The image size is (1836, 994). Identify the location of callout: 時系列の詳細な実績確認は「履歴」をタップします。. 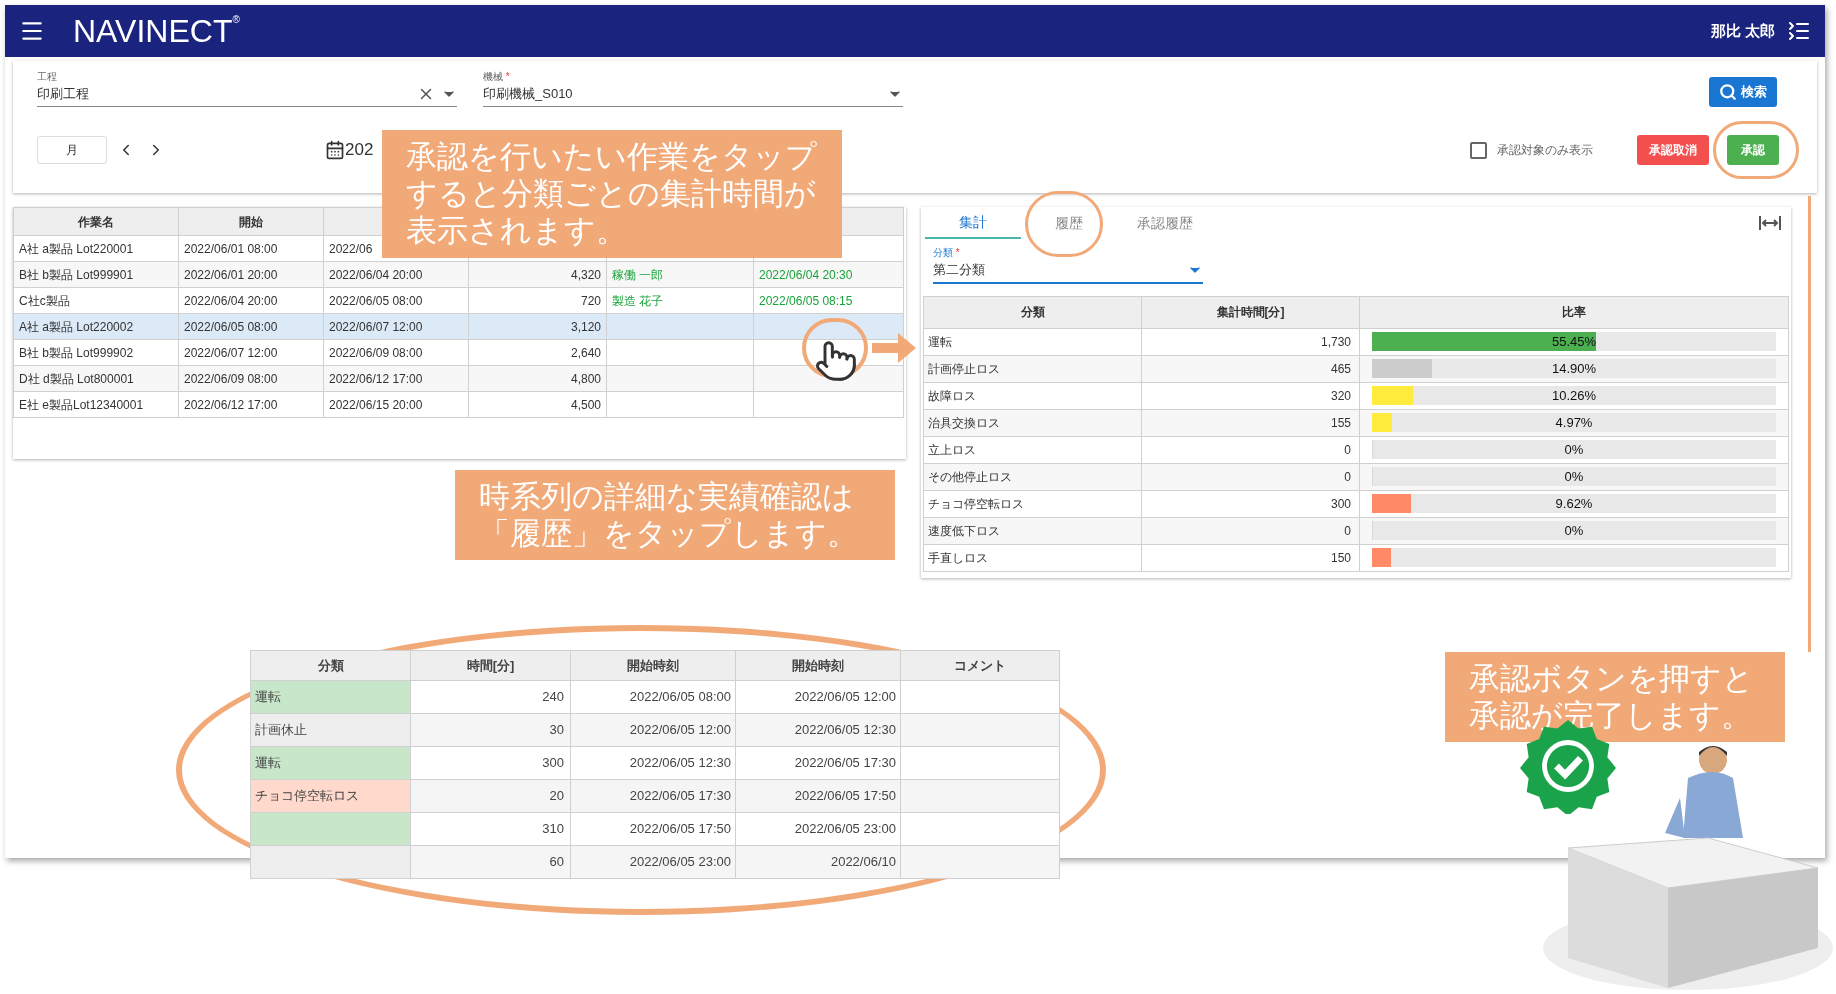
(675, 515).